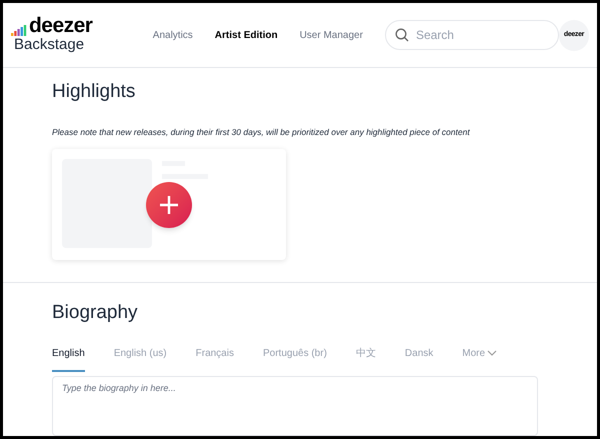  What do you see at coordinates (19, 30) in the screenshot?
I see `equalizer-icon` at bounding box center [19, 30].